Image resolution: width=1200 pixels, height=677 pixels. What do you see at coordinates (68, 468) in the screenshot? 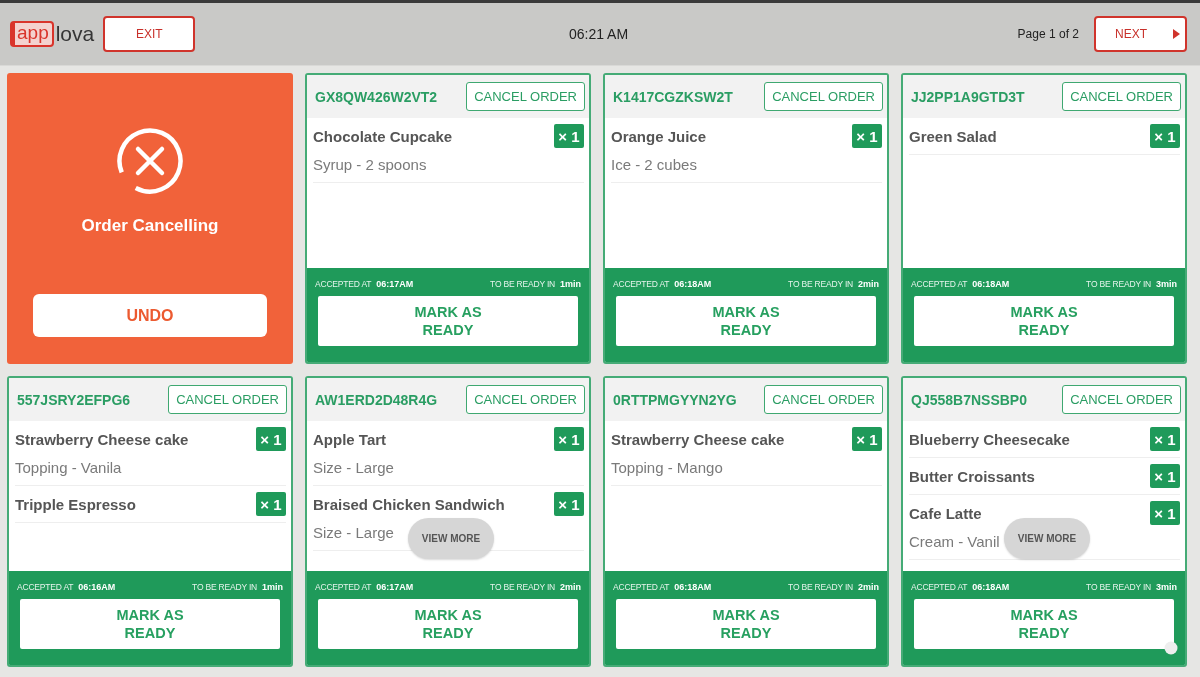
I see `item-modifier: Topping - Vanila` at bounding box center [68, 468].